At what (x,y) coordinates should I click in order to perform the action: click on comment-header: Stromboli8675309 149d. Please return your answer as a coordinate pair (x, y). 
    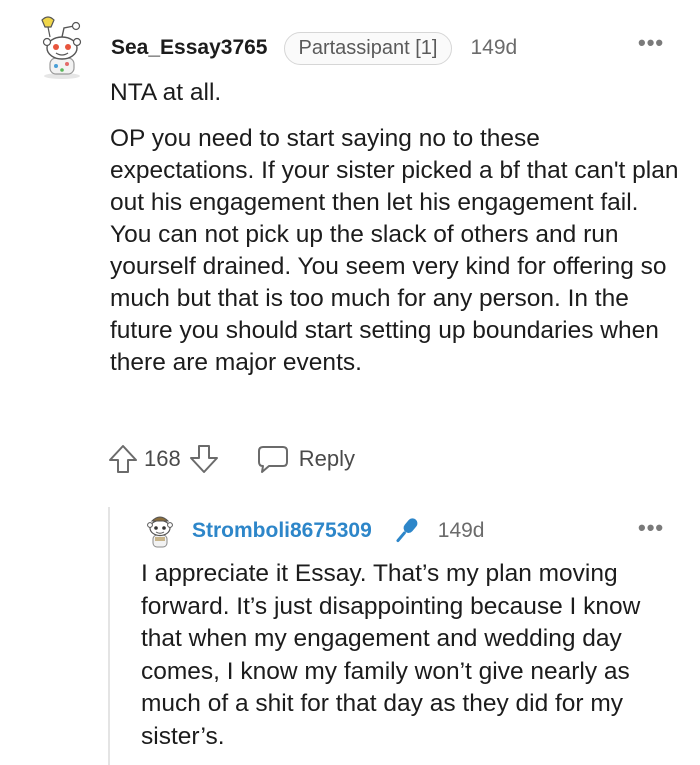
    Looking at the image, I should click on (338, 531).